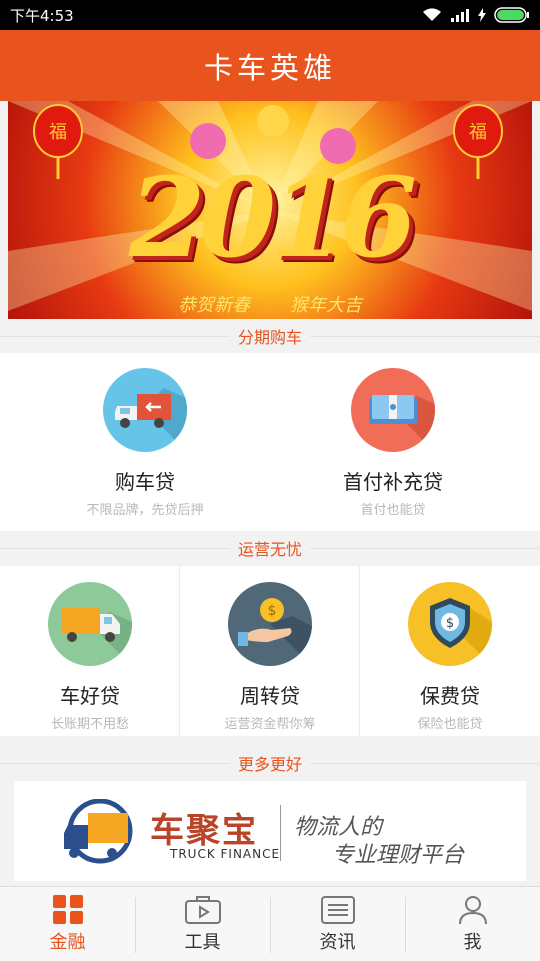 Image resolution: width=540 pixels, height=961 pixels. I want to click on status-time: 下午4:53, so click(42, 15).